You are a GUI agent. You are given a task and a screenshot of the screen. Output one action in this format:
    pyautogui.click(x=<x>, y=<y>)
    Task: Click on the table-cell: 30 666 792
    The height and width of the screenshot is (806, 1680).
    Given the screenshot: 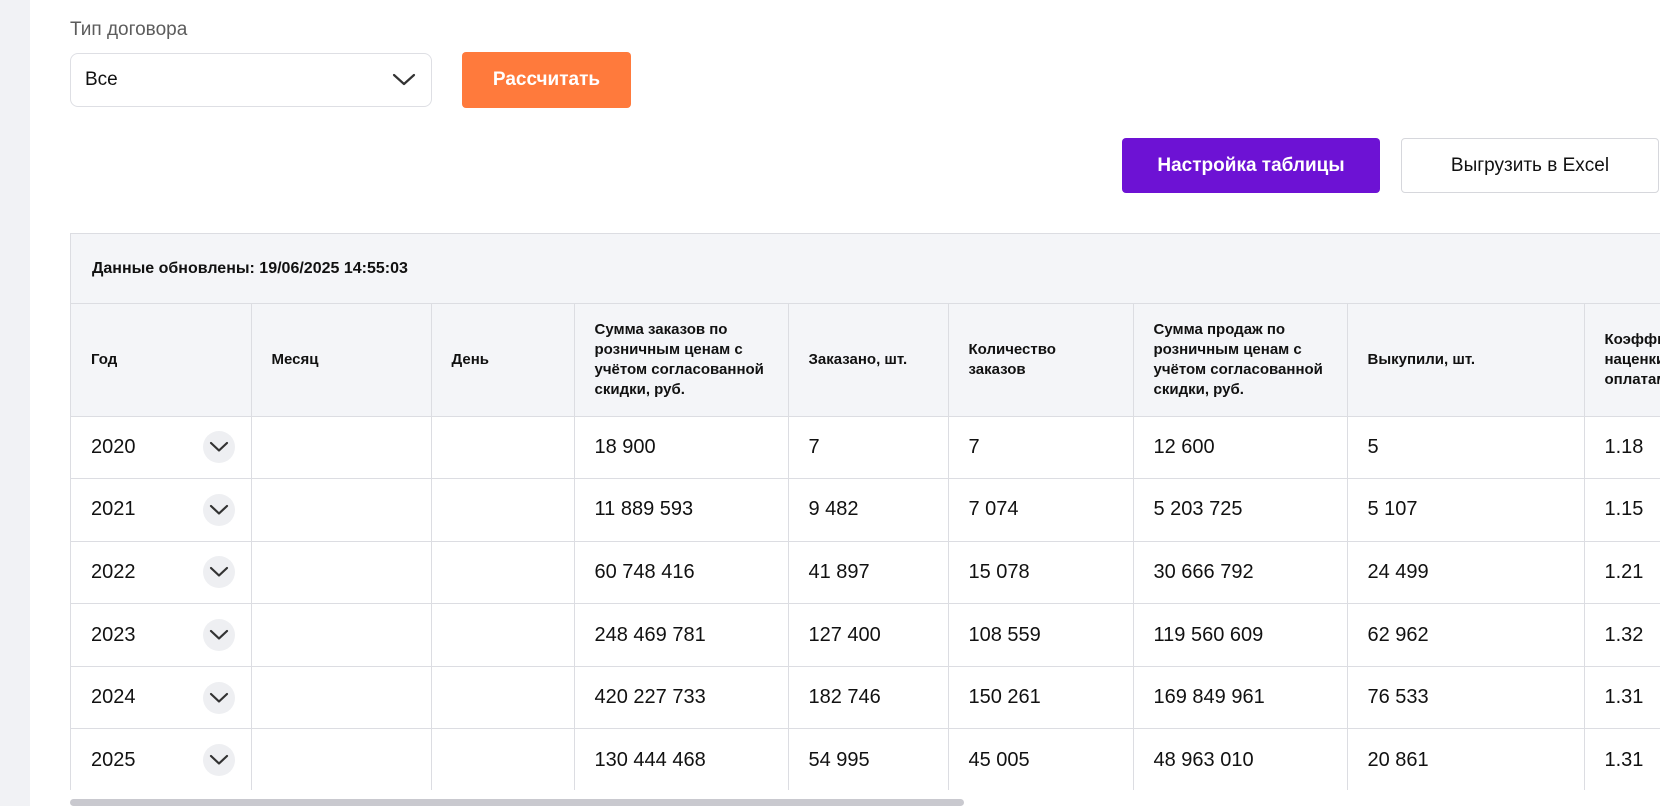 What is the action you would take?
    pyautogui.click(x=1240, y=573)
    